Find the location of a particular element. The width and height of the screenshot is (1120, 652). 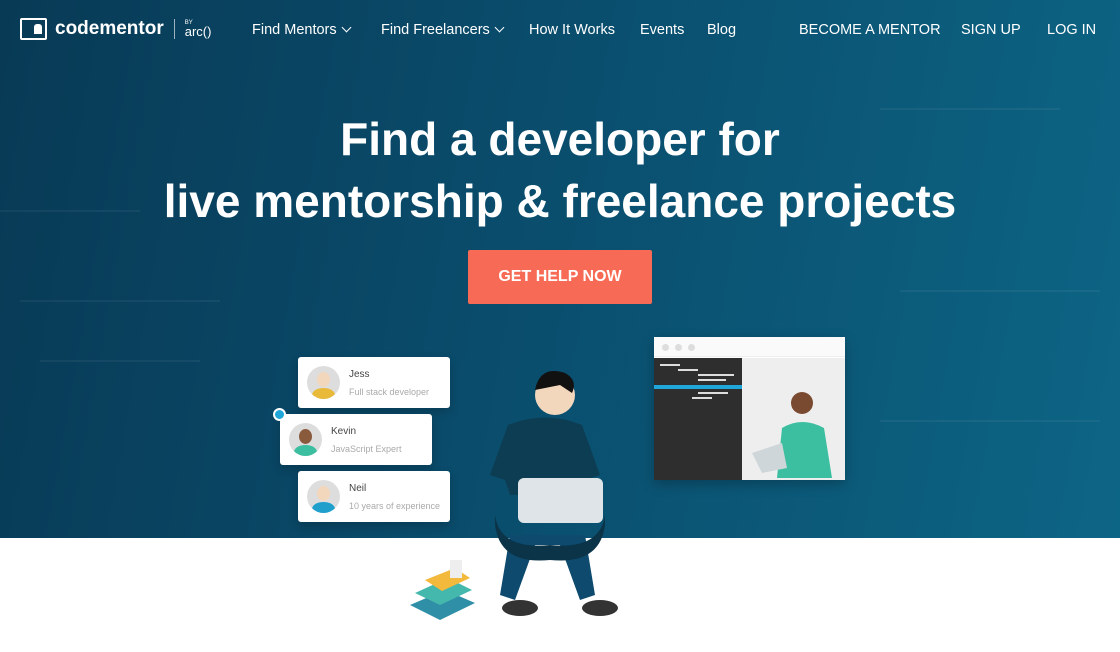

nav-log-in: LOG IN is located at coordinates (1071, 30).